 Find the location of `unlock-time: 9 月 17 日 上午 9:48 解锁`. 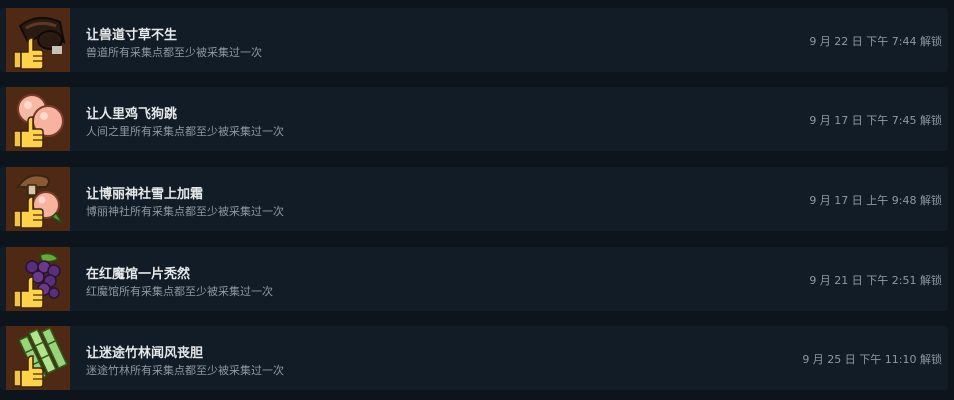

unlock-time: 9 月 17 日 上午 9:48 解锁 is located at coordinates (875, 200).